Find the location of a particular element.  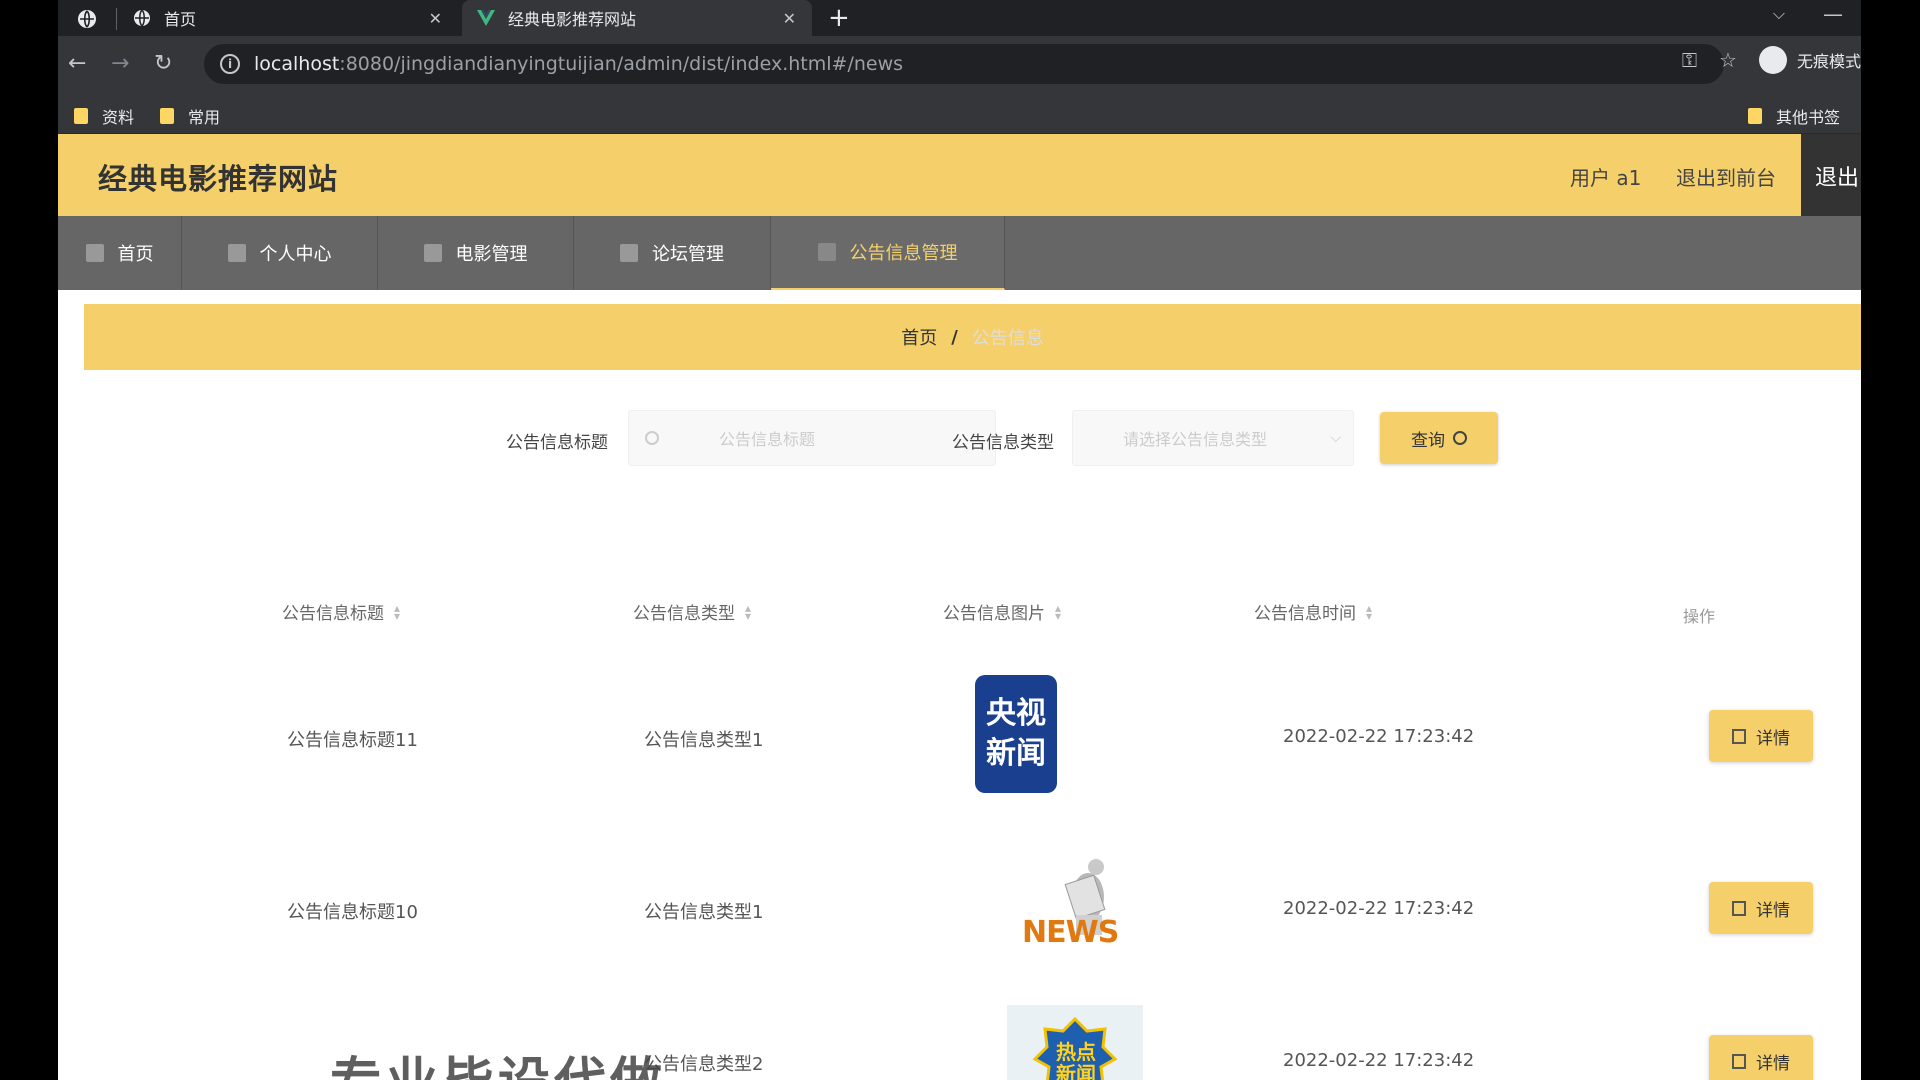

globe-icon is located at coordinates (142, 18).